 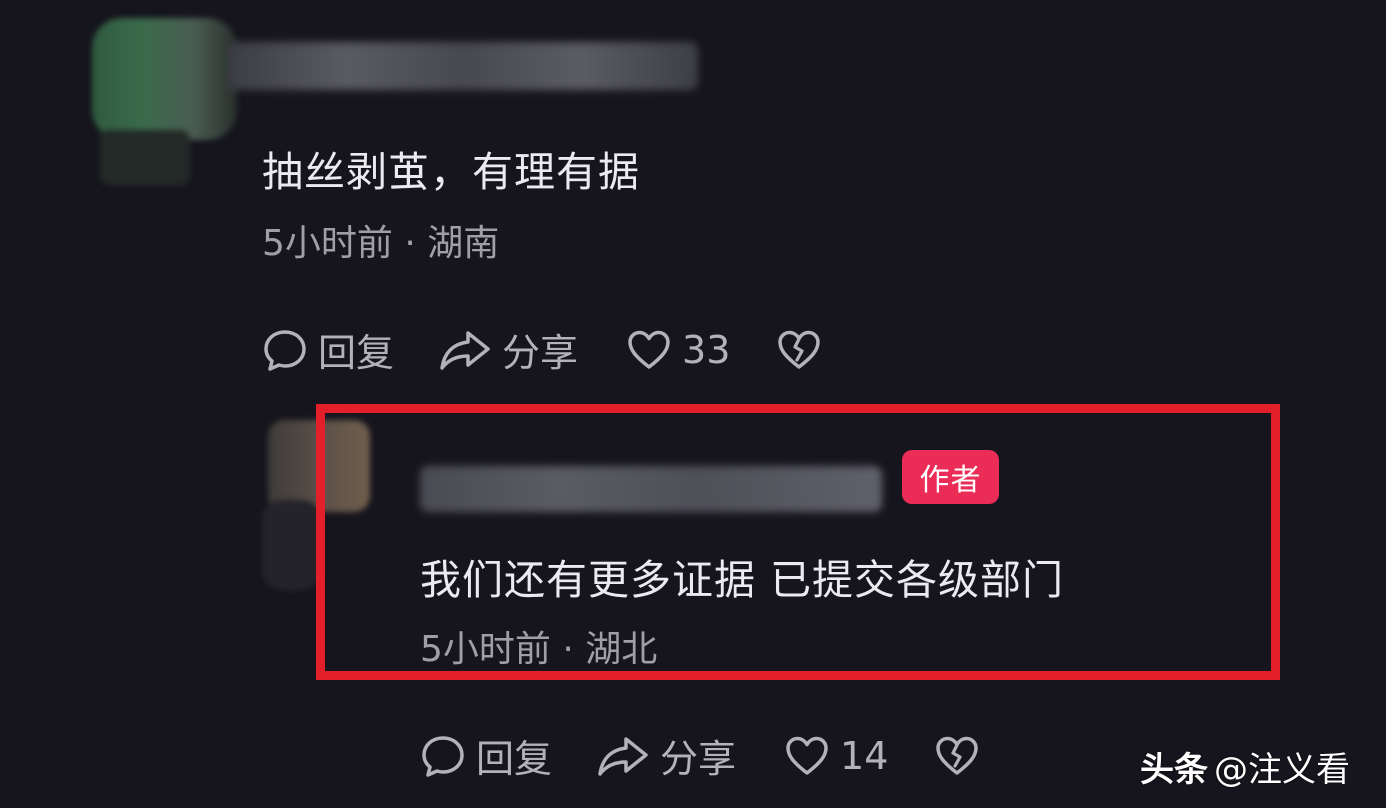 What do you see at coordinates (381, 243) in the screenshot?
I see `comment-meta: 5小时前 · 湖南` at bounding box center [381, 243].